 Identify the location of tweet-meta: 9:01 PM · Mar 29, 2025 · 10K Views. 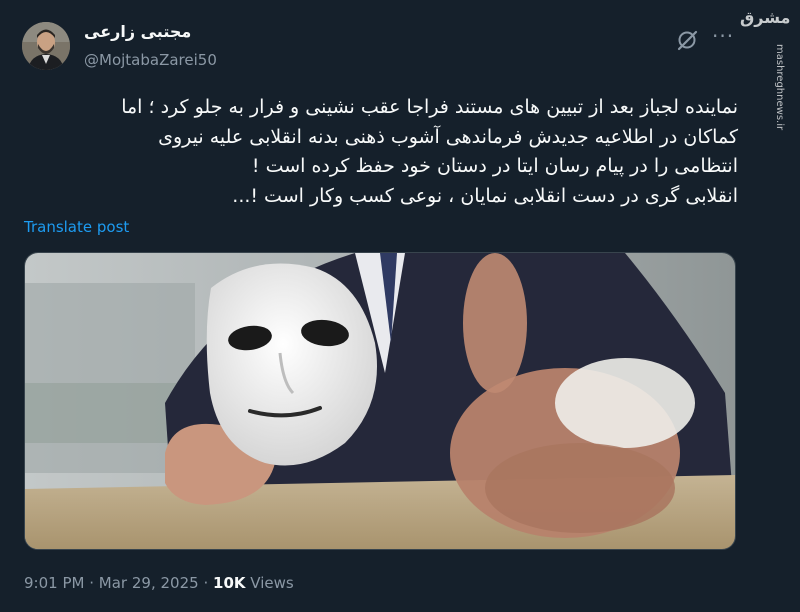
(159, 583).